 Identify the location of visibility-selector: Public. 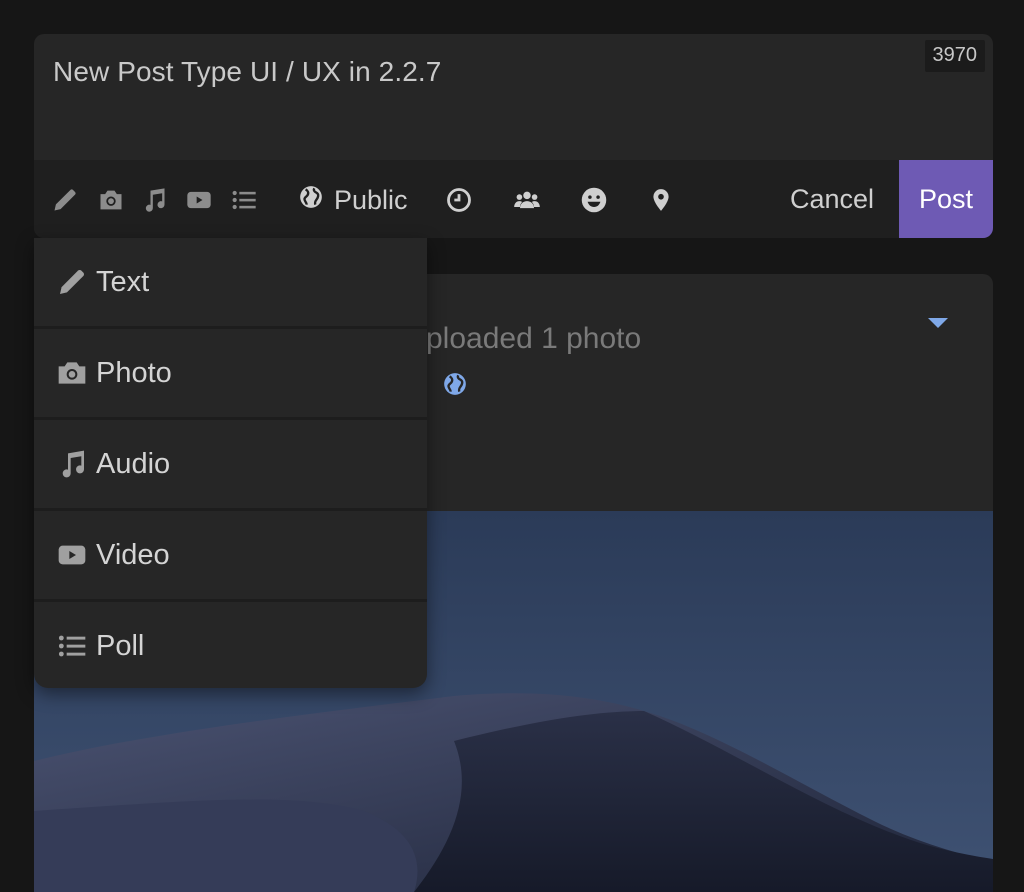
(353, 200).